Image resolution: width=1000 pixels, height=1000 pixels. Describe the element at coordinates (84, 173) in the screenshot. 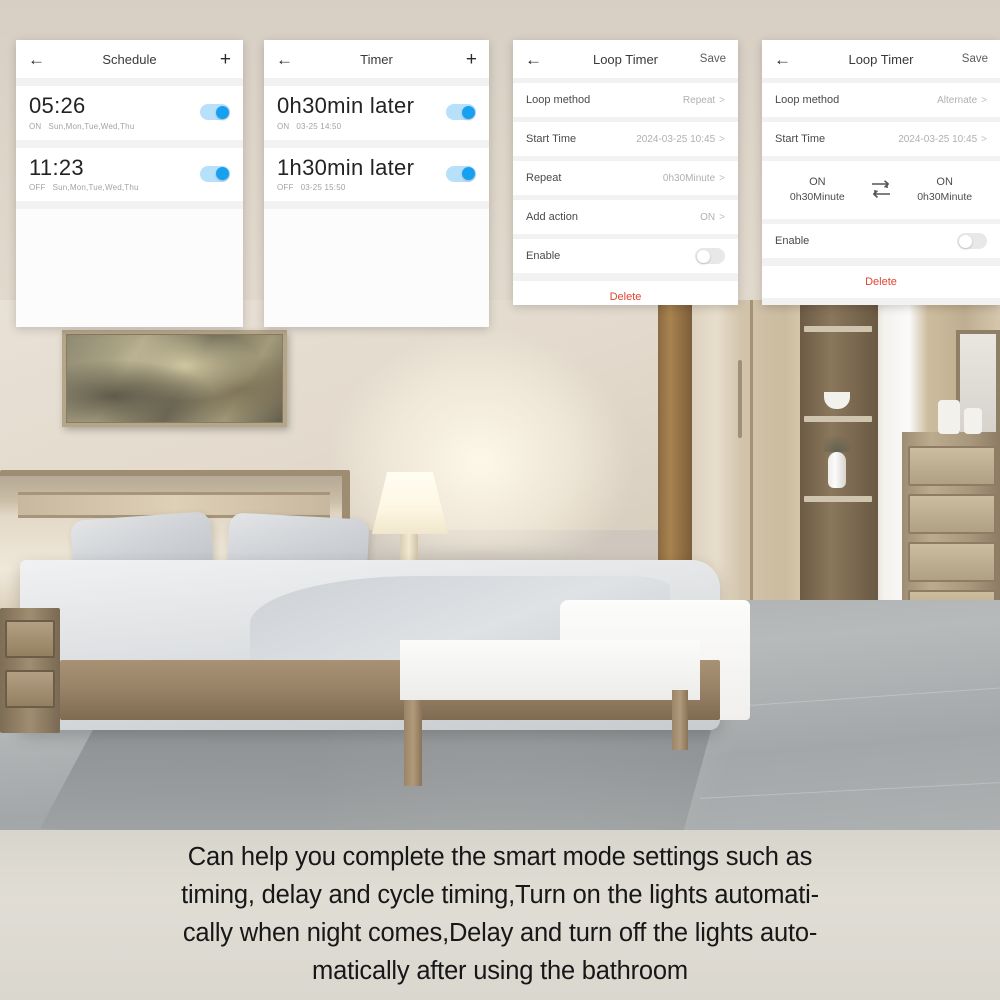

I see `schedule-info: 11:23 OFF Sun,Mon,Tue,Wed,Thu` at that location.